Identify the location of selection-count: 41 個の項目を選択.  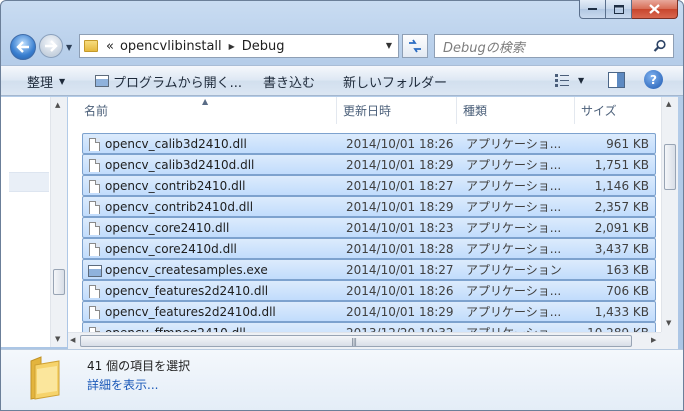
(139, 366).